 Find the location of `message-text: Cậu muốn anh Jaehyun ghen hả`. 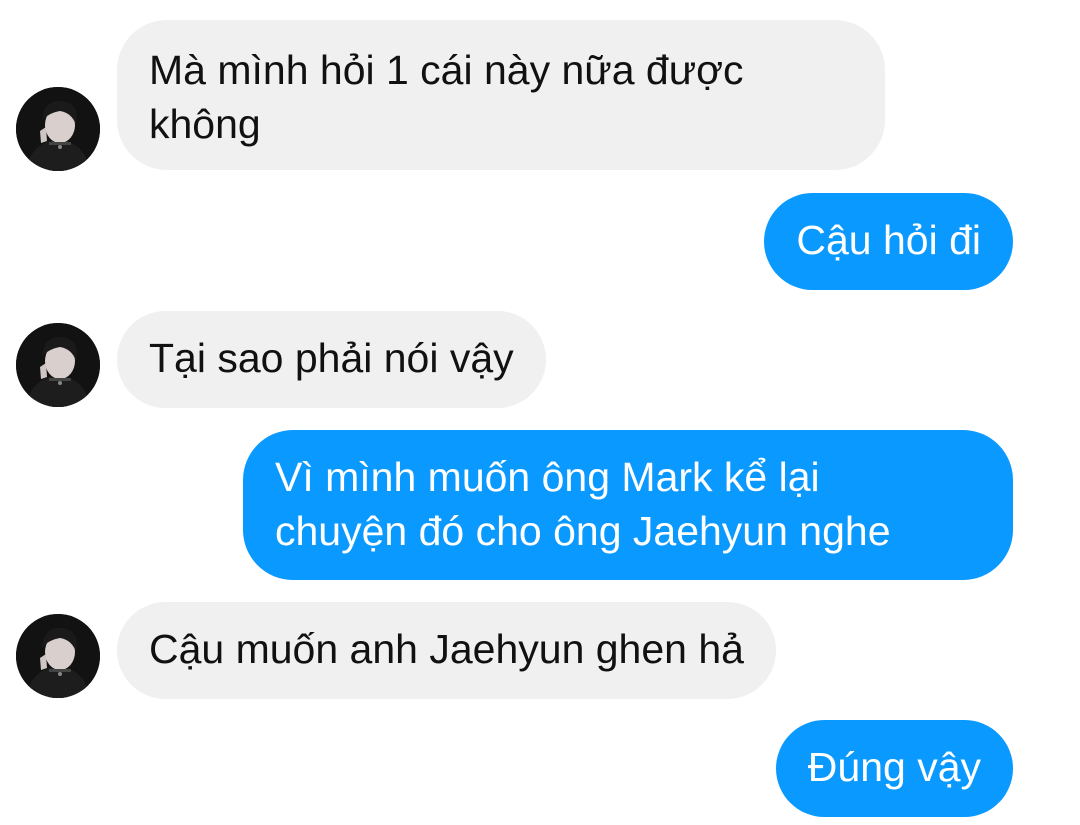

message-text: Cậu muốn anh Jaehyun ghen hả is located at coordinates (446, 649).